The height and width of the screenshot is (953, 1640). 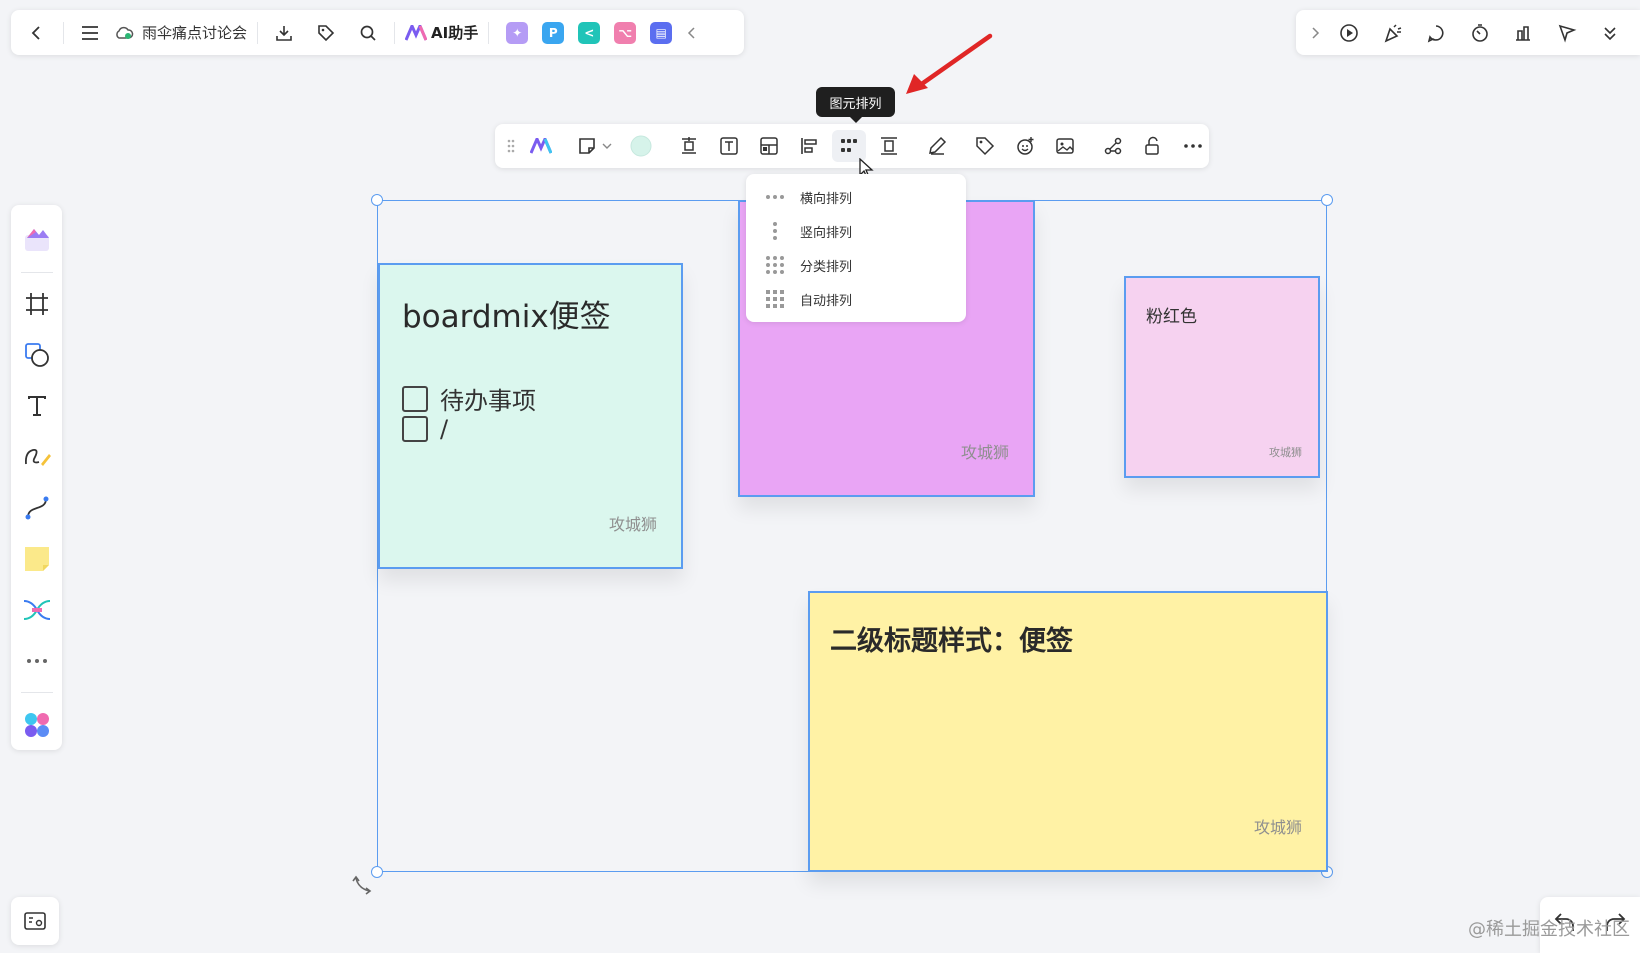 I want to click on emoji-add-icon, so click(x=1025, y=146).